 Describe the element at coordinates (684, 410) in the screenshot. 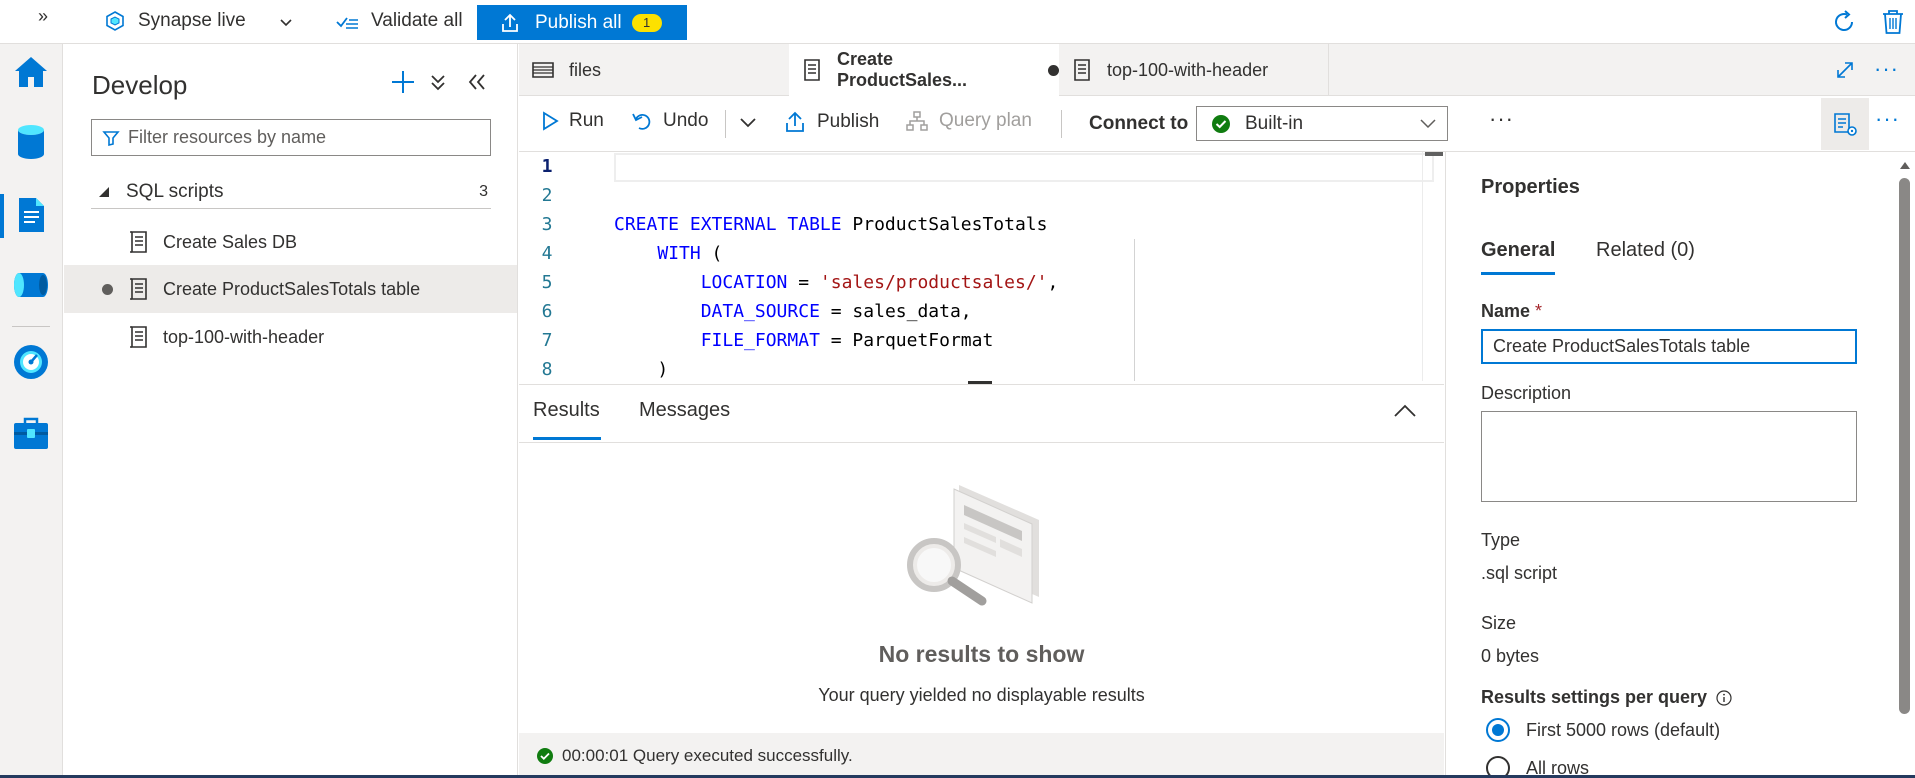

I see `tab-messages: Messages` at that location.